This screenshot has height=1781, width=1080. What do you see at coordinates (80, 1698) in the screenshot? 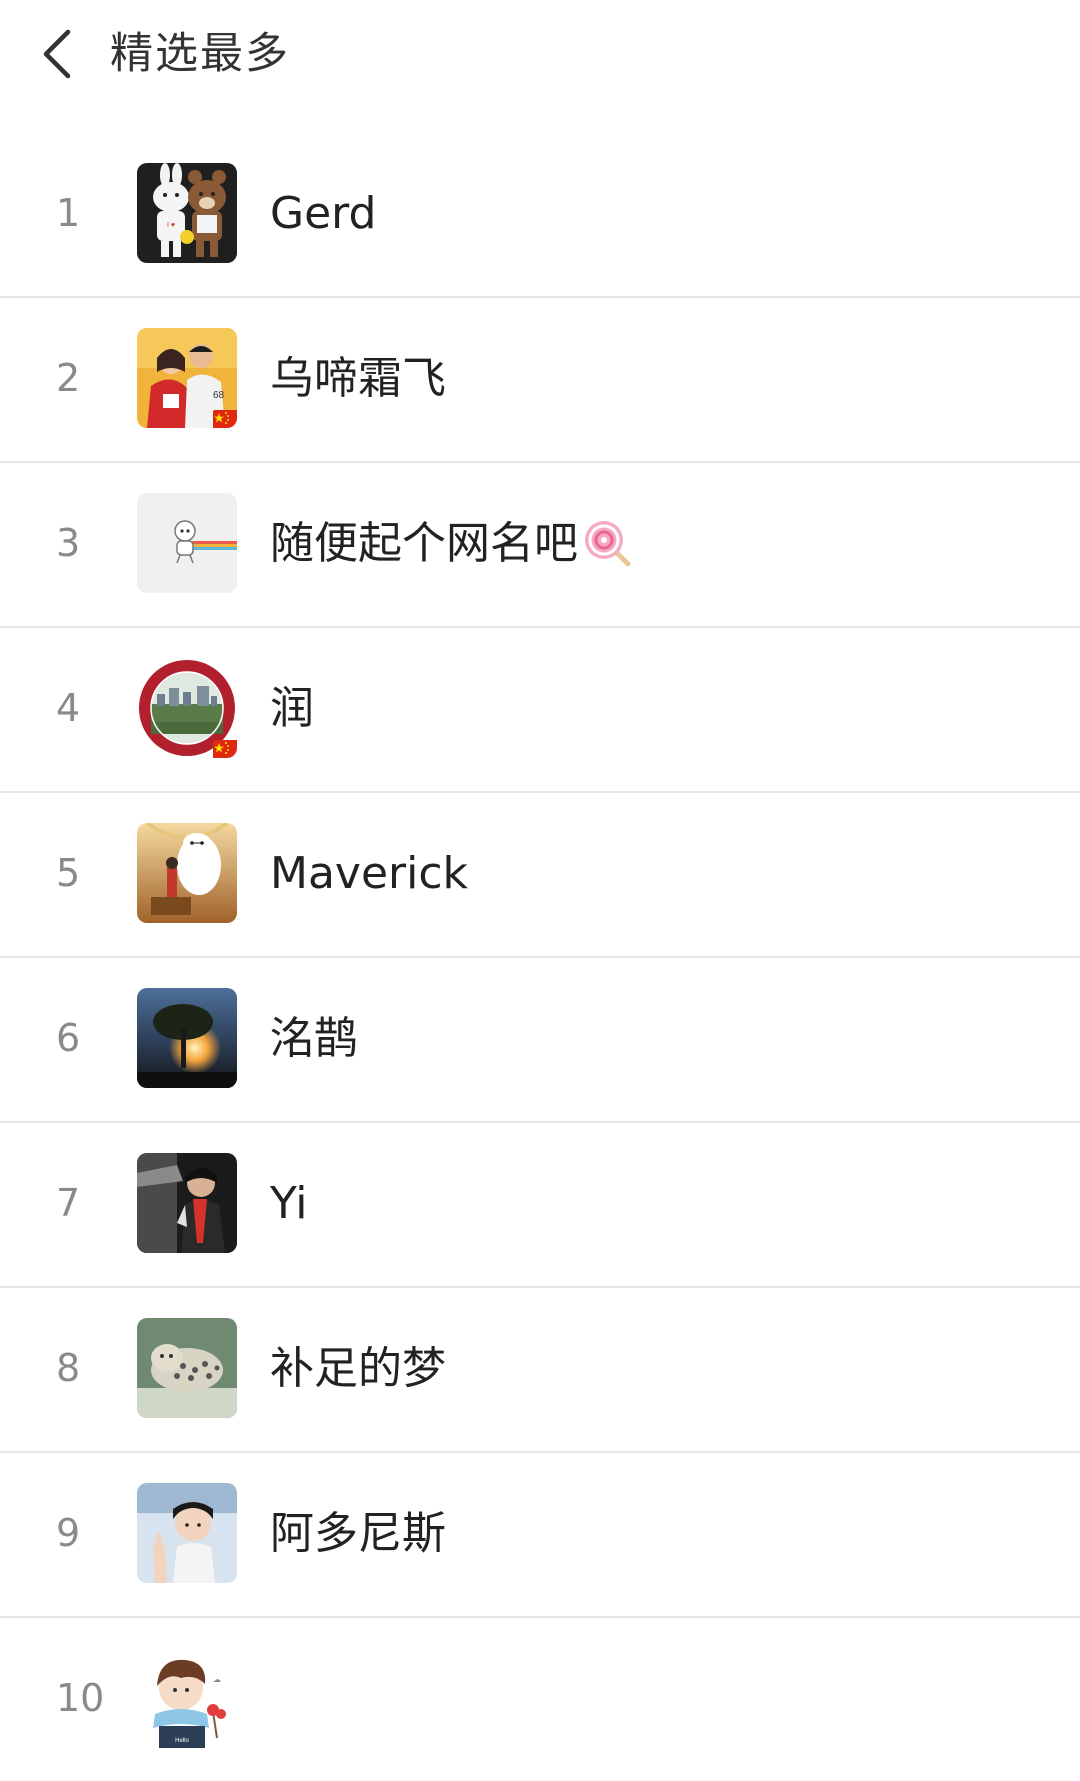
I see `rank-number: 10` at bounding box center [80, 1698].